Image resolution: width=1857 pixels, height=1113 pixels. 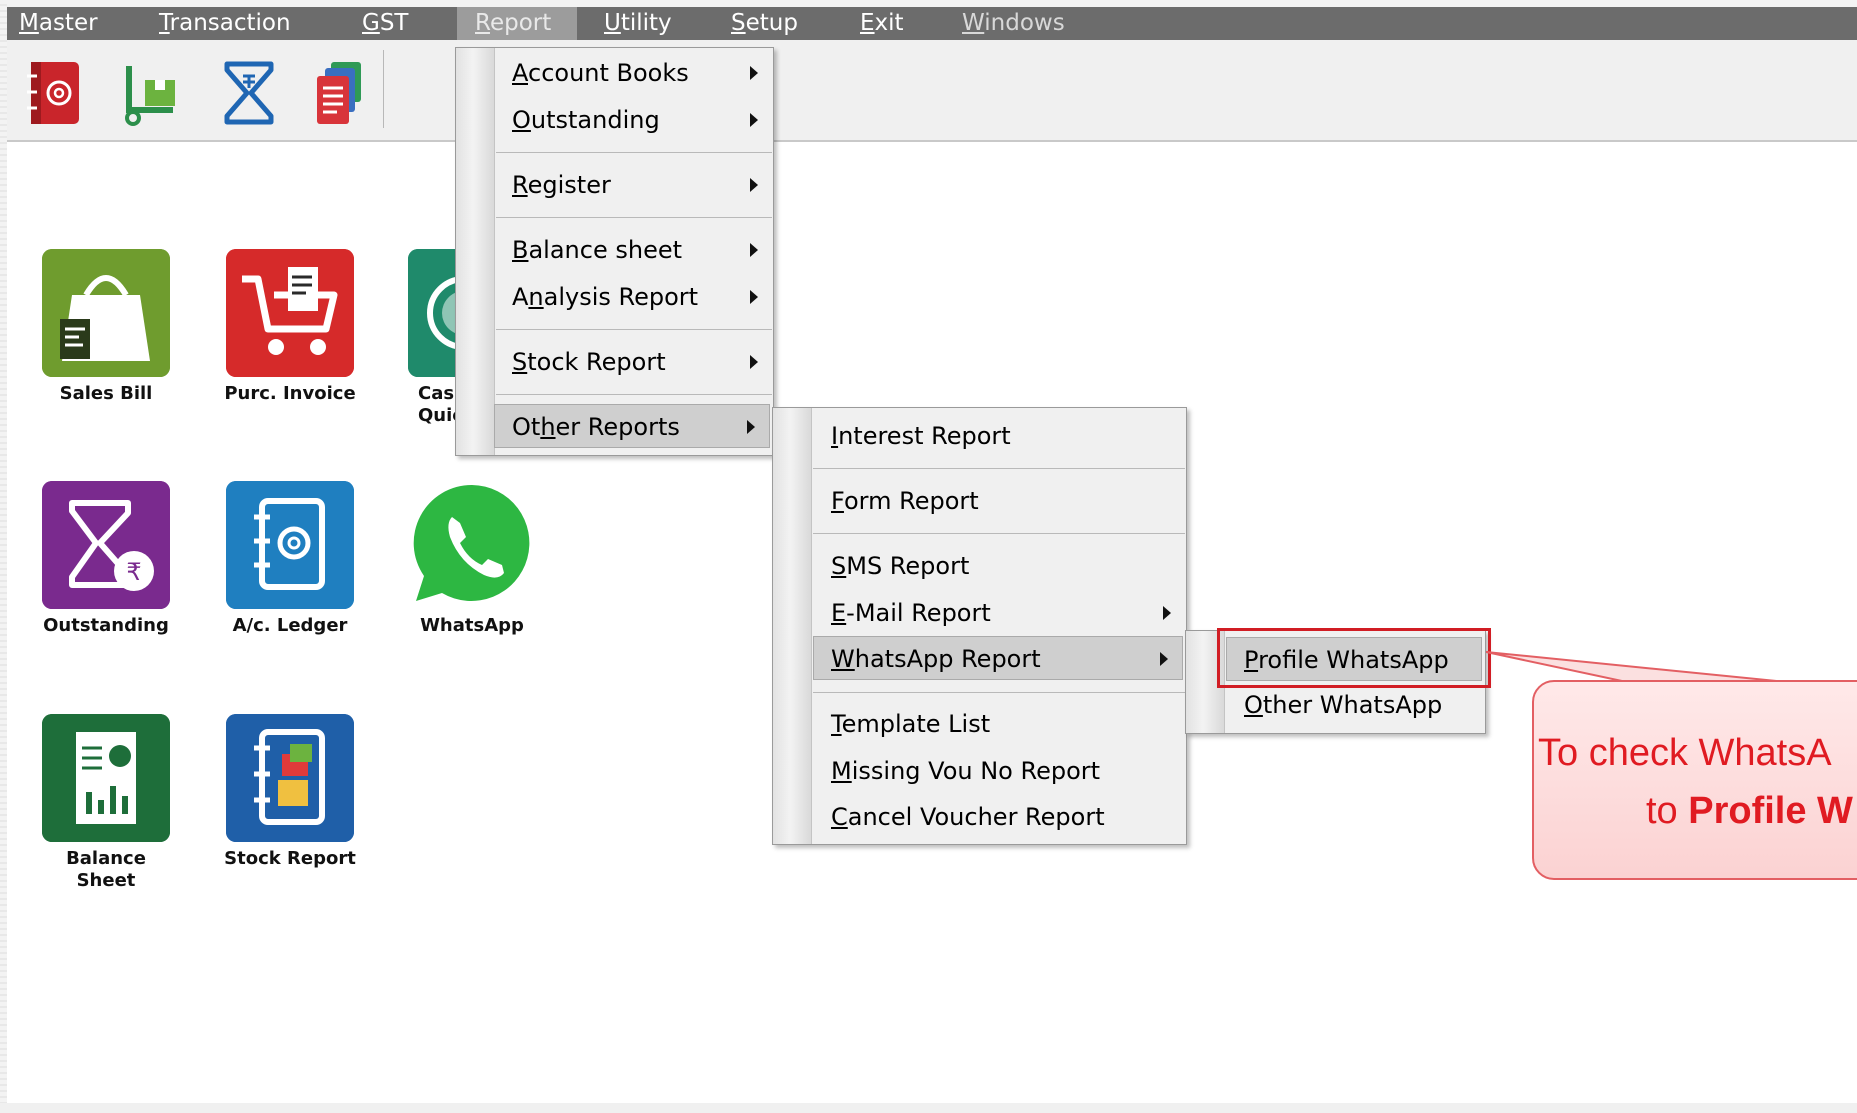 What do you see at coordinates (633, 362) in the screenshot?
I see `menu-item-stock-report: Stock Report` at bounding box center [633, 362].